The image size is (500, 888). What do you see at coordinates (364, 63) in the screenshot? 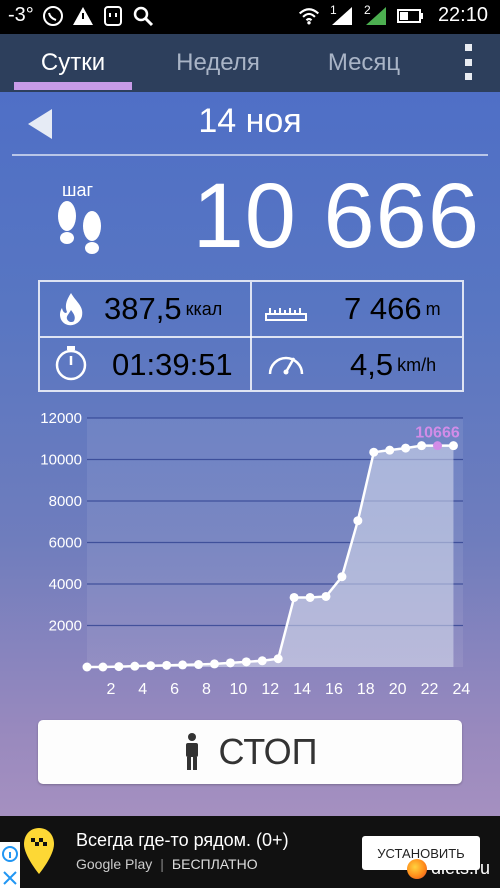
I see `tab-month: Месяц` at bounding box center [364, 63].